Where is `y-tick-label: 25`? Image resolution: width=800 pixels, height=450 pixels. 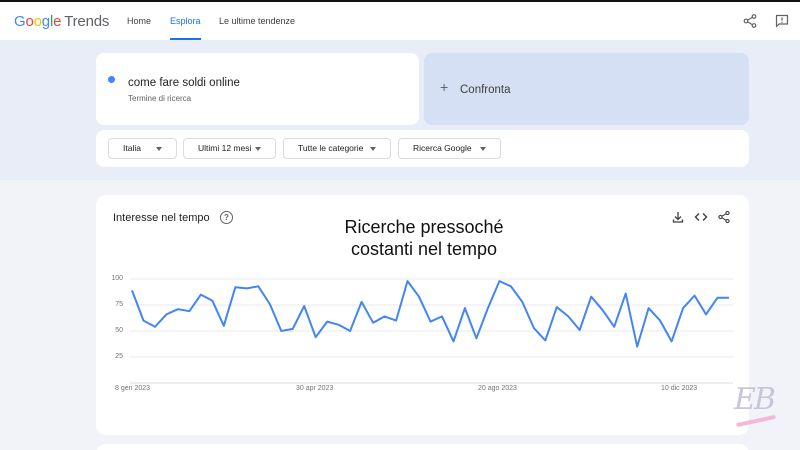 y-tick-label: 25 is located at coordinates (119, 356).